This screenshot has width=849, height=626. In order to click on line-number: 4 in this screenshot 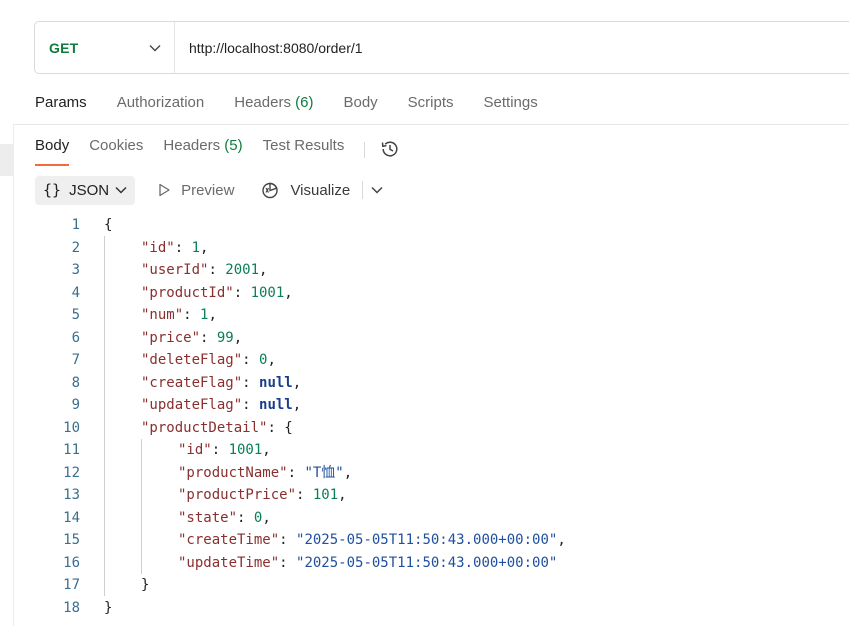, I will do `click(75, 292)`.